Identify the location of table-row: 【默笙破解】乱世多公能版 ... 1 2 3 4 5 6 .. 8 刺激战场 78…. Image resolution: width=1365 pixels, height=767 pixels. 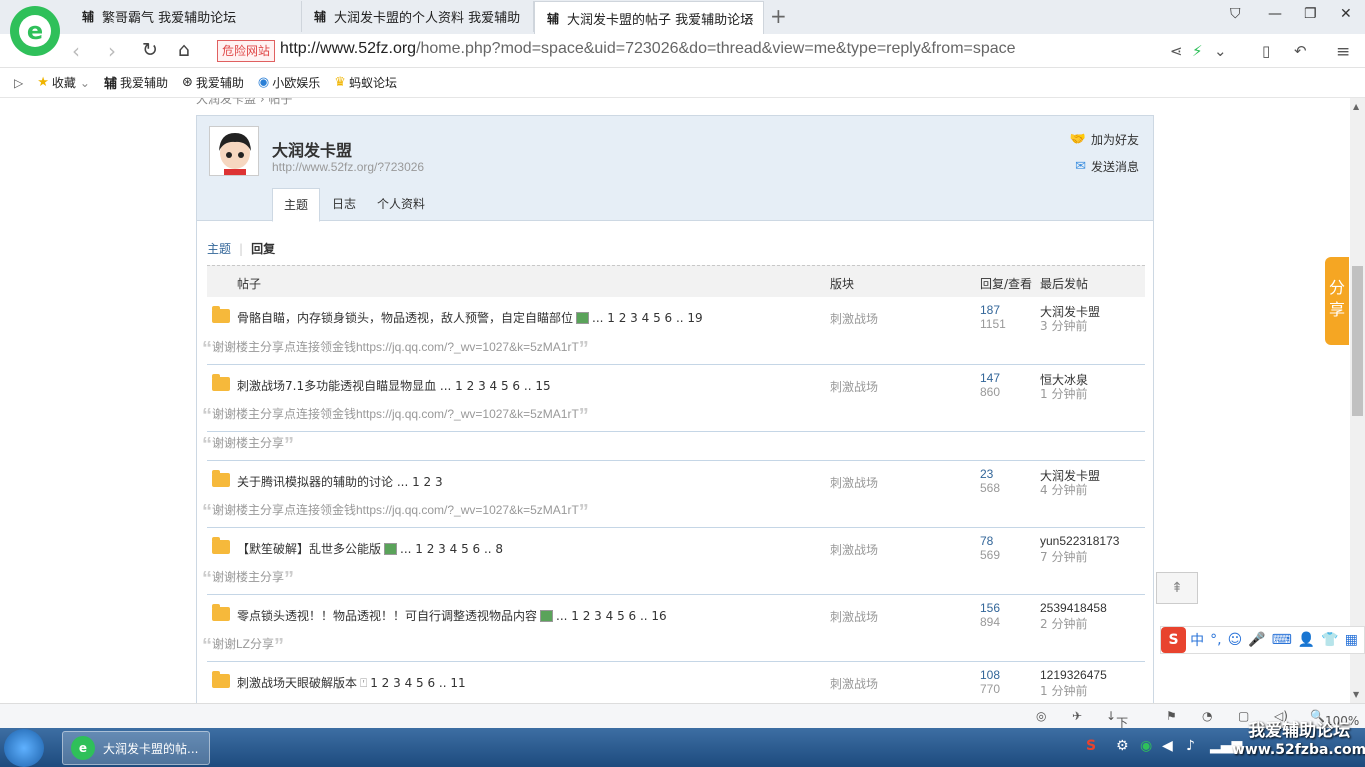
(676, 547).